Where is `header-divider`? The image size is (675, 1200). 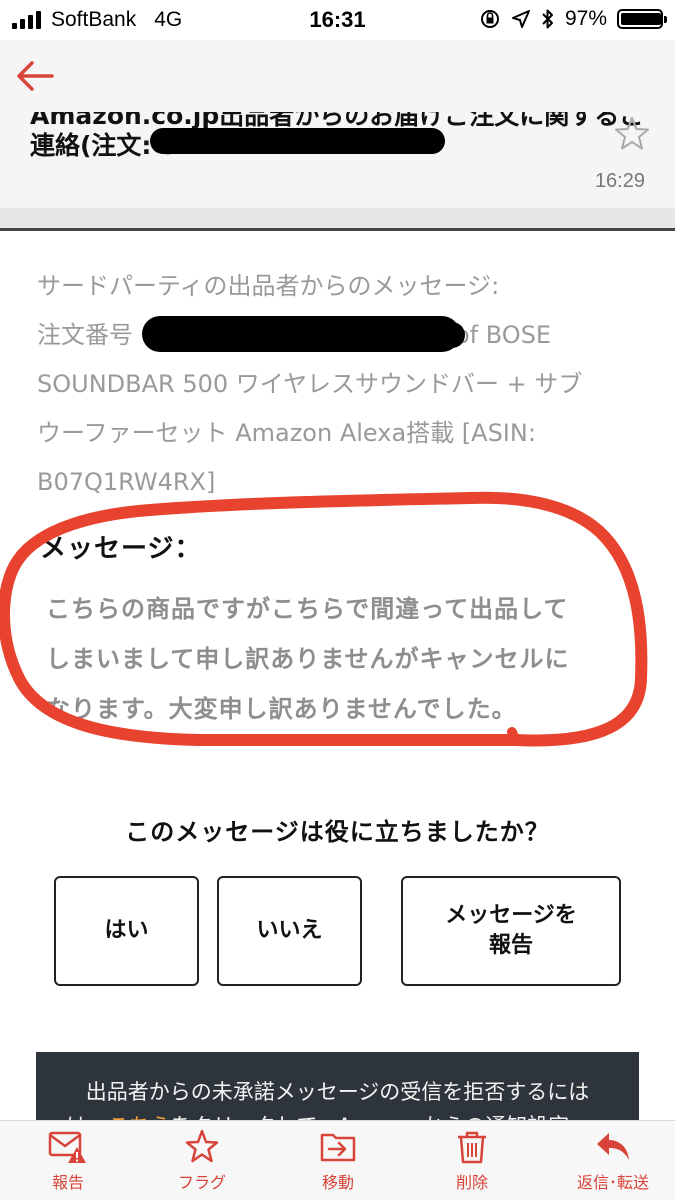 header-divider is located at coordinates (337, 218).